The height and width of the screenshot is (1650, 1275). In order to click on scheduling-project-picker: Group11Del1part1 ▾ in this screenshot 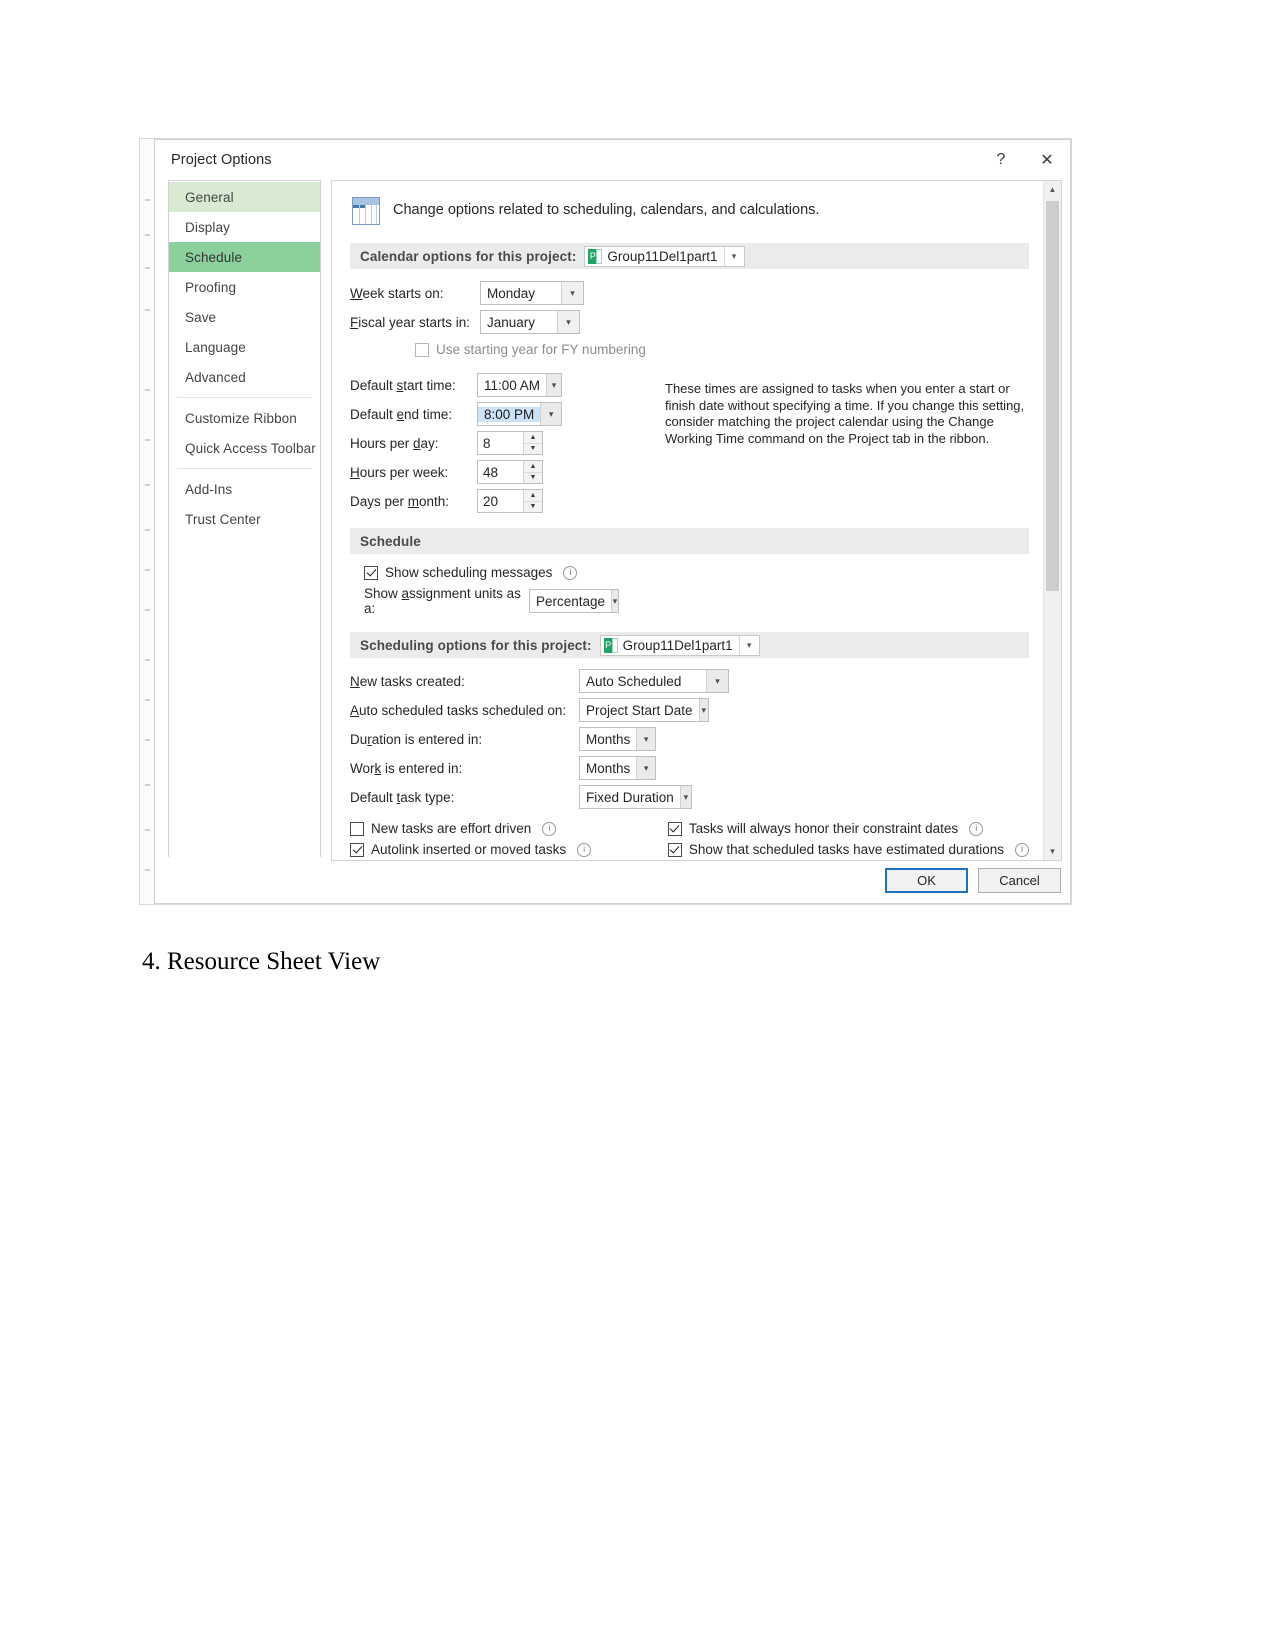, I will do `click(679, 645)`.